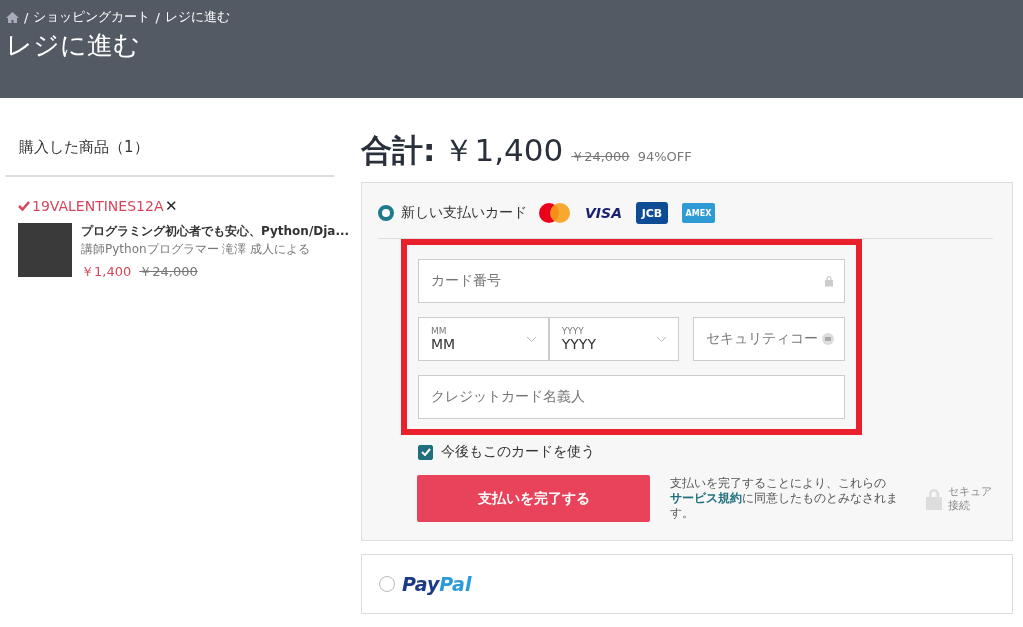 Image resolution: width=1023 pixels, height=627 pixels. I want to click on total-label: 合計:, so click(398, 150).